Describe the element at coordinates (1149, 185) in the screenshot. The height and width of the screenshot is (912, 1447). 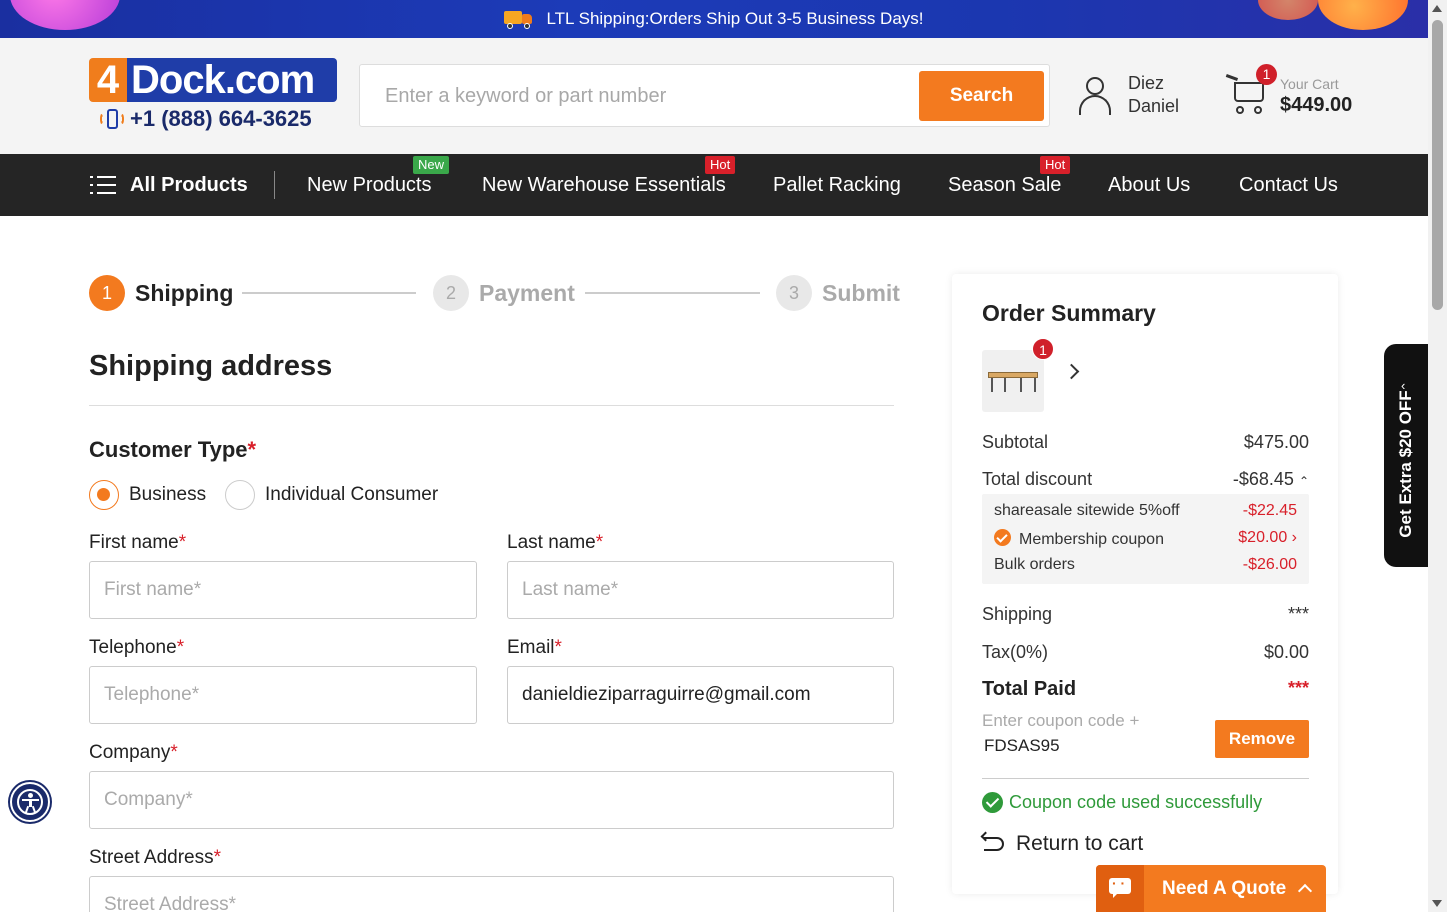
I see `nav-about-us: About Us` at that location.